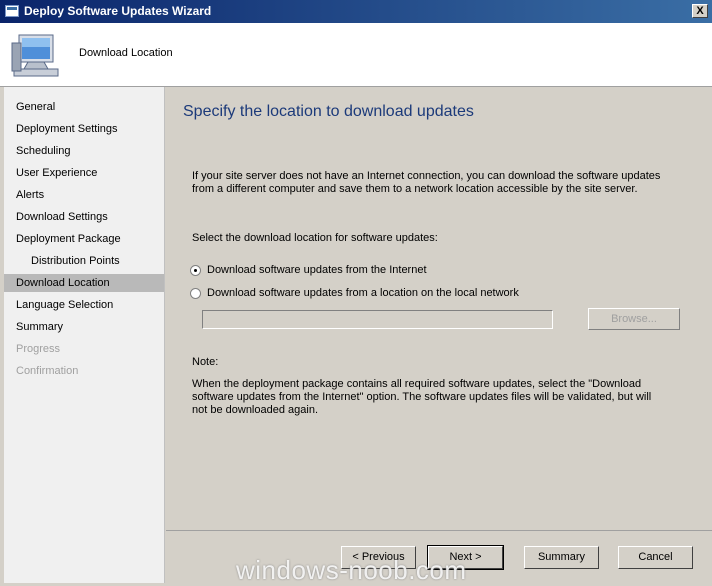 This screenshot has width=712, height=586. What do you see at coordinates (84, 173) in the screenshot?
I see `nav-item-user-experience: User Experience` at bounding box center [84, 173].